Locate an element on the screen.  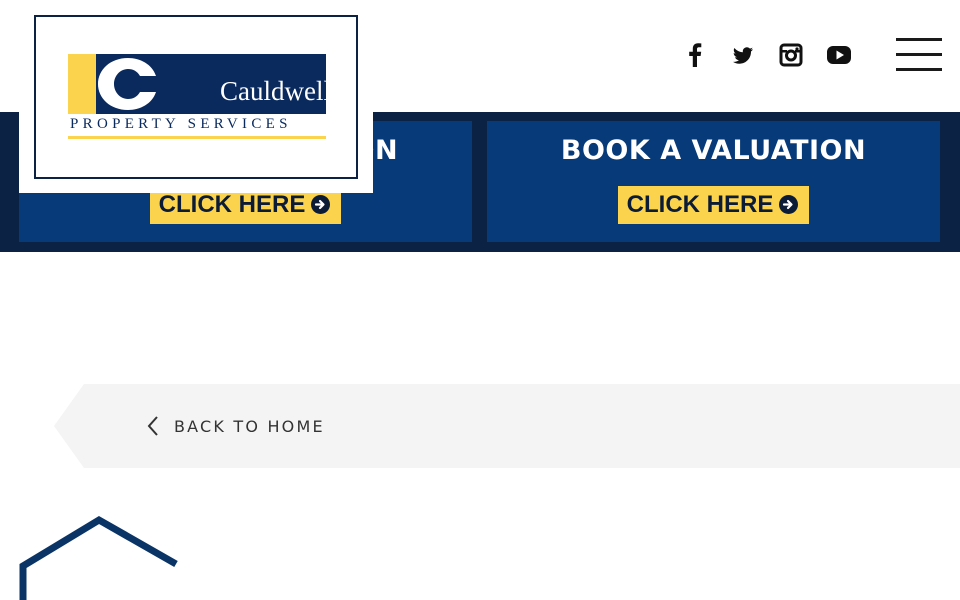
site-logo: Cauldwell PROPERTY SERVICES is located at coordinates (196, 97).